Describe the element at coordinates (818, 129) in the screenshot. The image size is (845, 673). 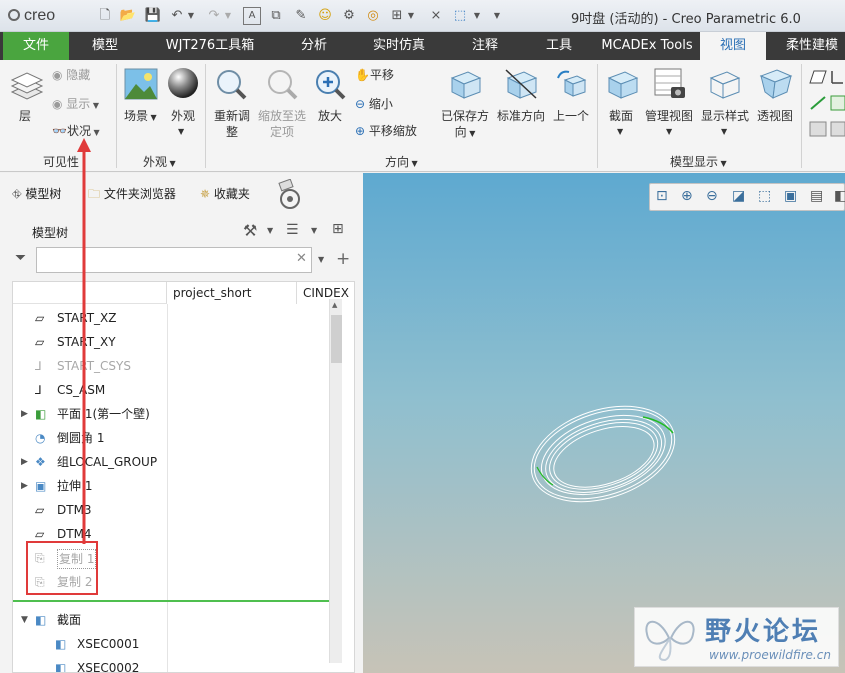
I see `datum-point-display-icon` at that location.